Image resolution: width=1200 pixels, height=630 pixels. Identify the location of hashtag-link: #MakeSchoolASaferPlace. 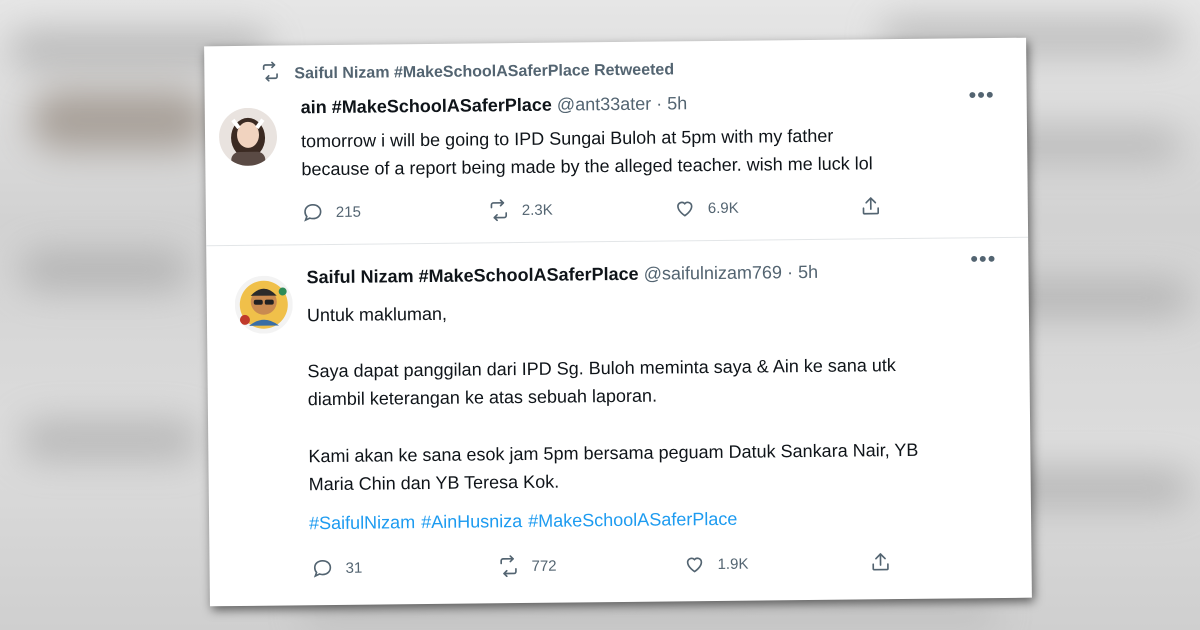
(632, 520).